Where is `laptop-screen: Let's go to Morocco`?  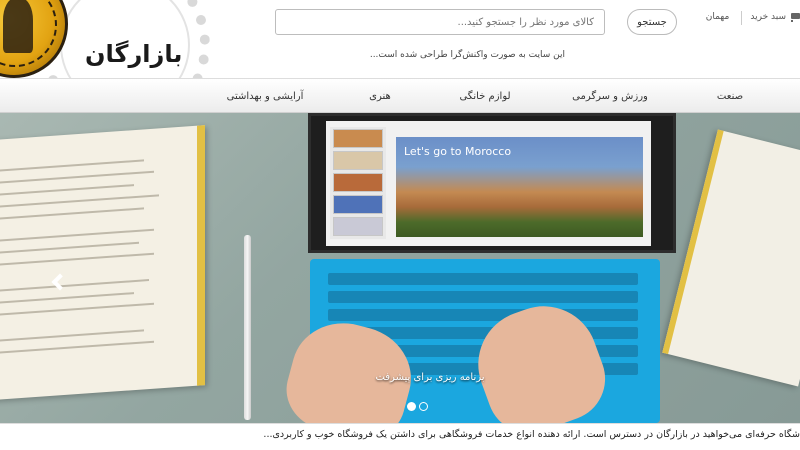
laptop-screen: Let's go to Morocco is located at coordinates (488, 183).